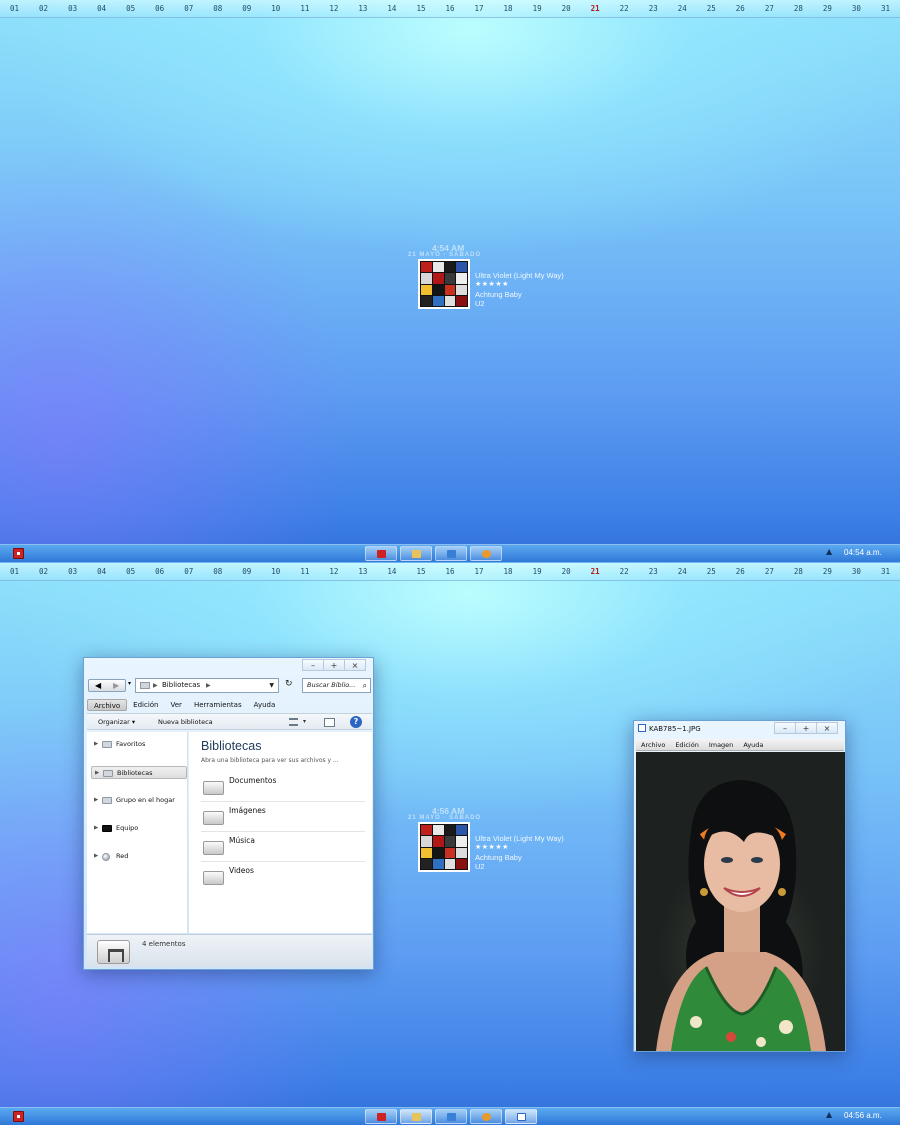 This screenshot has width=900, height=1125. I want to click on breadcrumb-chevron-icon: ▶, so click(208, 685).